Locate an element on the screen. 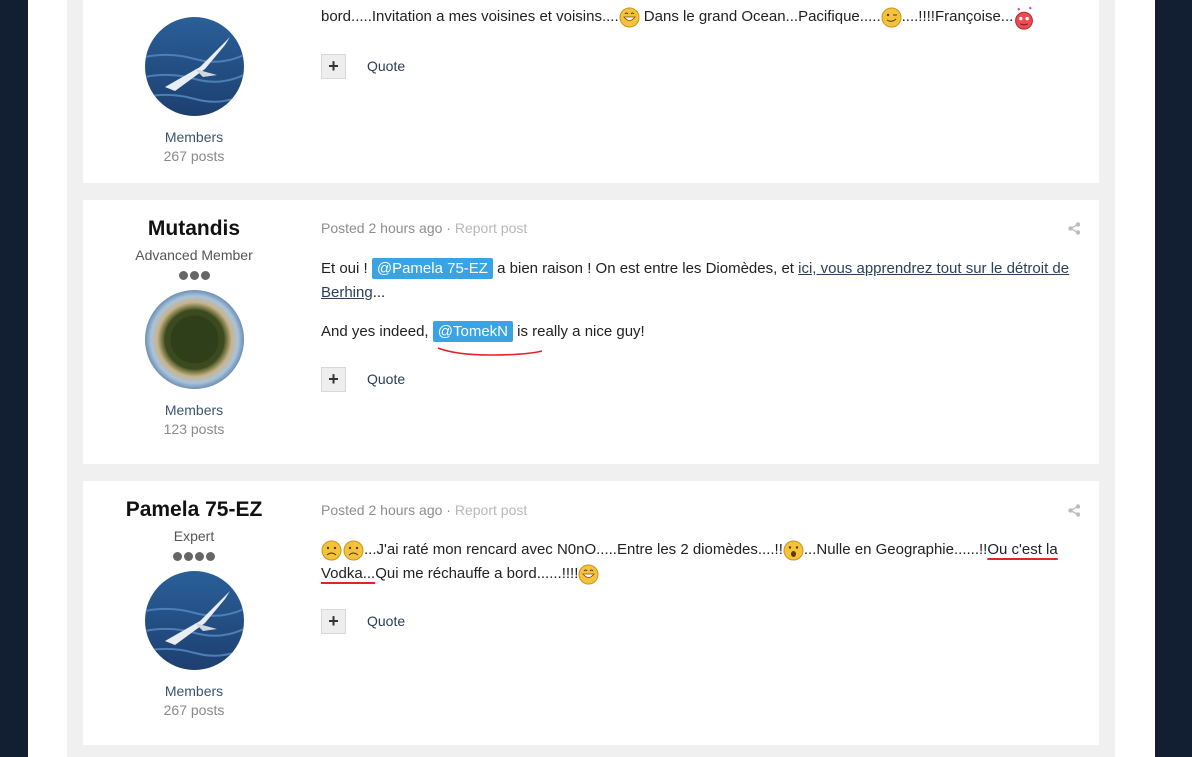 Image resolution: width=1192 pixels, height=757 pixels. post-author-panel: Members 267 posts is located at coordinates (194, 83).